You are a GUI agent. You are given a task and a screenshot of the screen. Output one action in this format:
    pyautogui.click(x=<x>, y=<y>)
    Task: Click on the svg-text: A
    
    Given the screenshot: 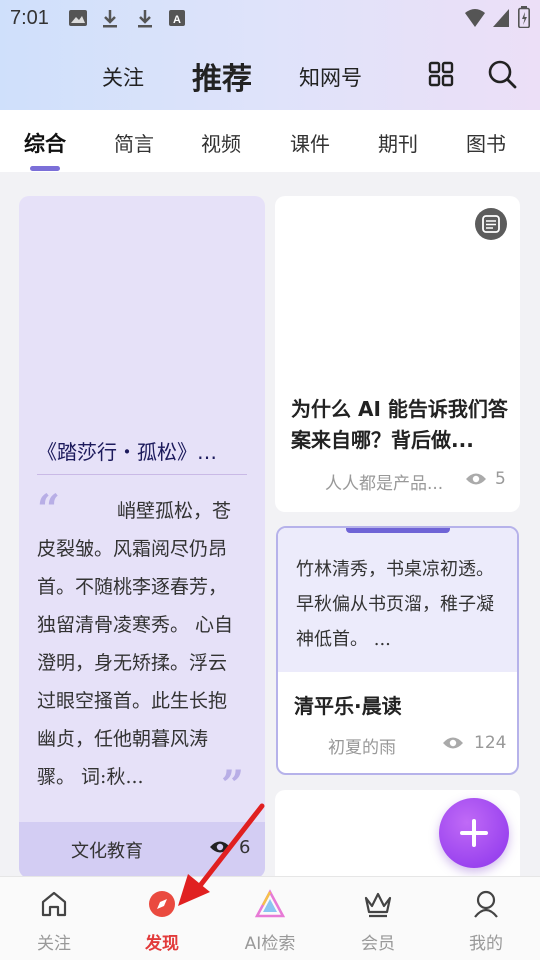 What is the action you would take?
    pyautogui.click(x=177, y=20)
    